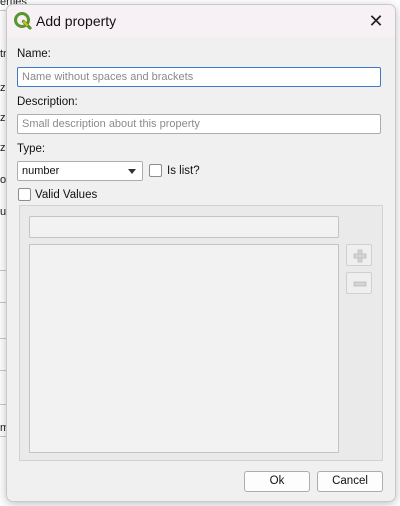 Image resolution: width=400 pixels, height=506 pixels. What do you see at coordinates (277, 481) in the screenshot?
I see `ok-button: Ok` at bounding box center [277, 481].